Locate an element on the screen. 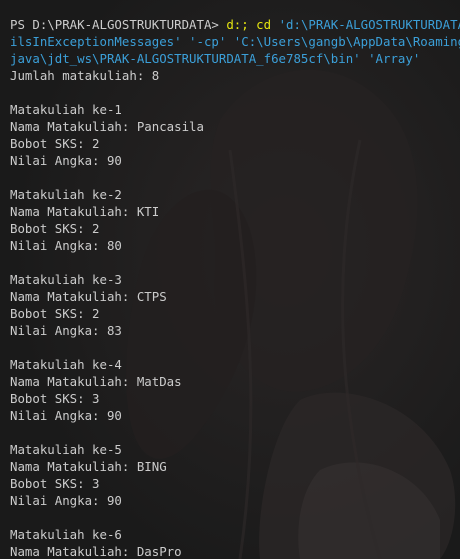 This screenshot has height=559, width=460. course-name: Nama Matakuliah: BING is located at coordinates (88, 466).